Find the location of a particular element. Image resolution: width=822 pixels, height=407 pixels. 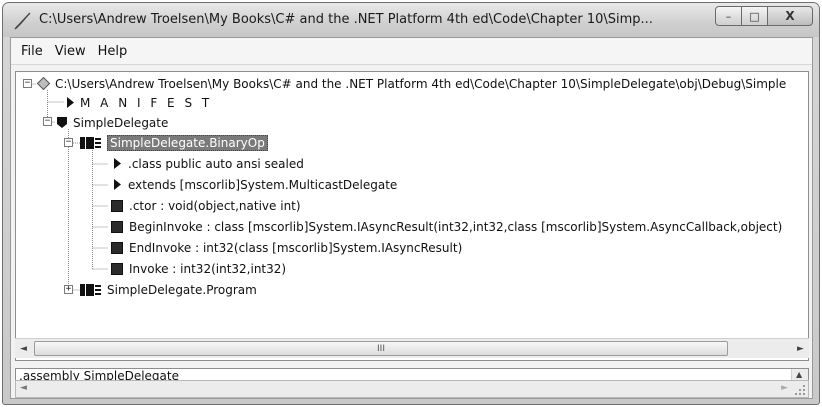

menu-view: View is located at coordinates (72, 51).